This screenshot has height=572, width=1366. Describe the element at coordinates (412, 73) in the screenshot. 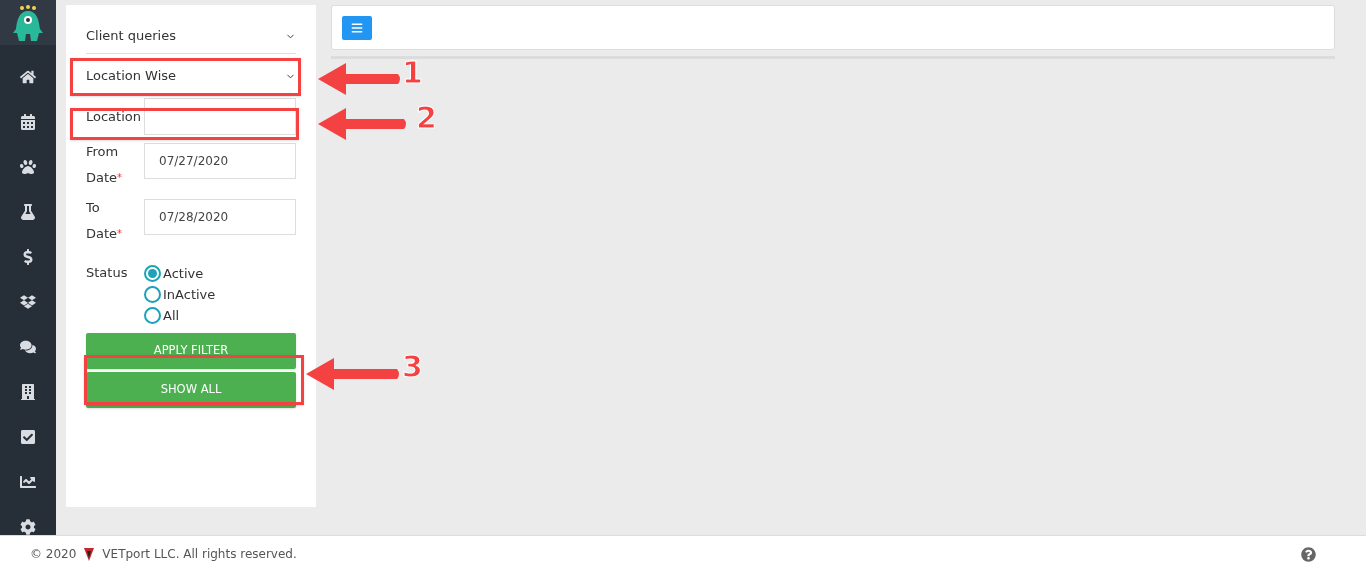

I see `step-number: 1` at that location.